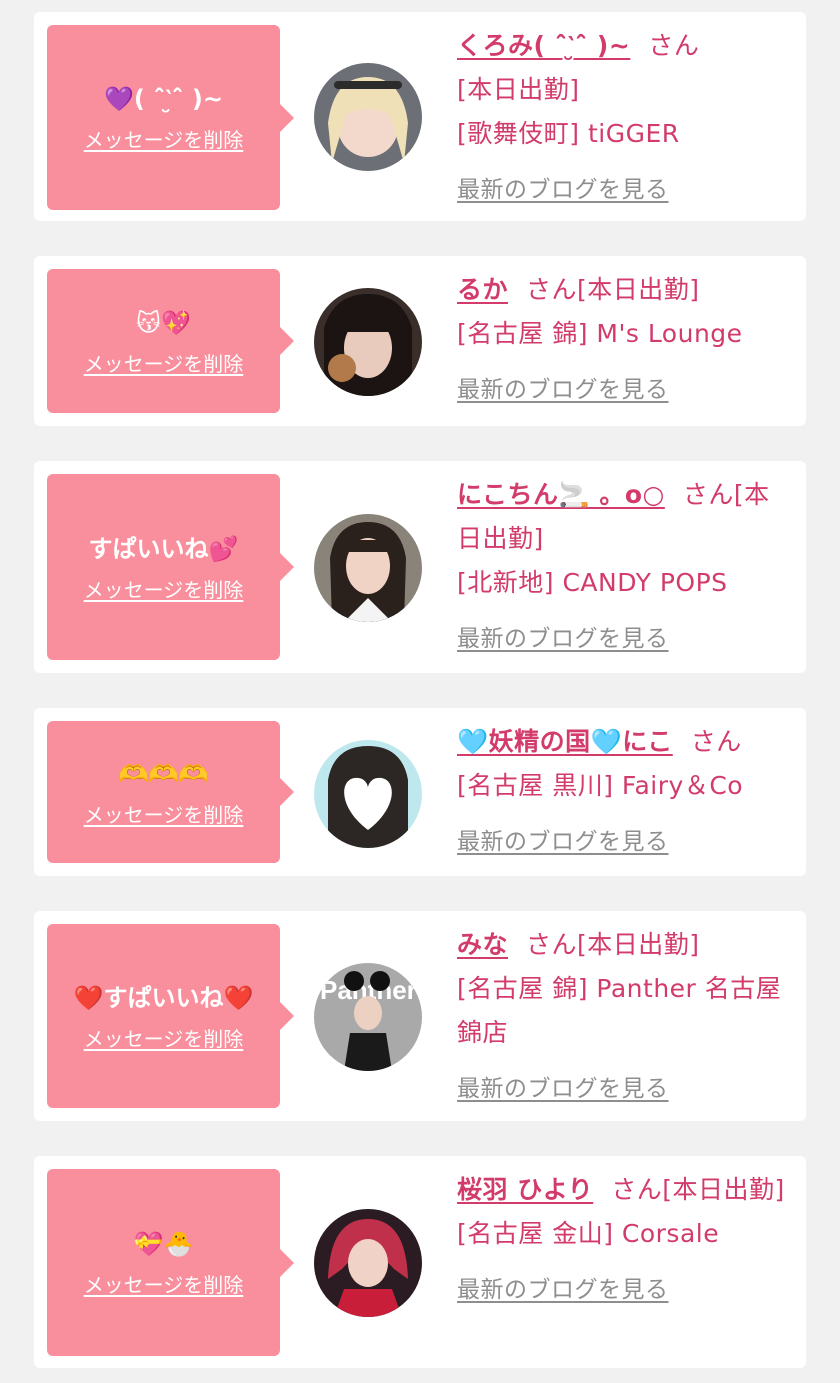  What do you see at coordinates (163, 773) in the screenshot?
I see `message-text: 🫶🫶🫶` at bounding box center [163, 773].